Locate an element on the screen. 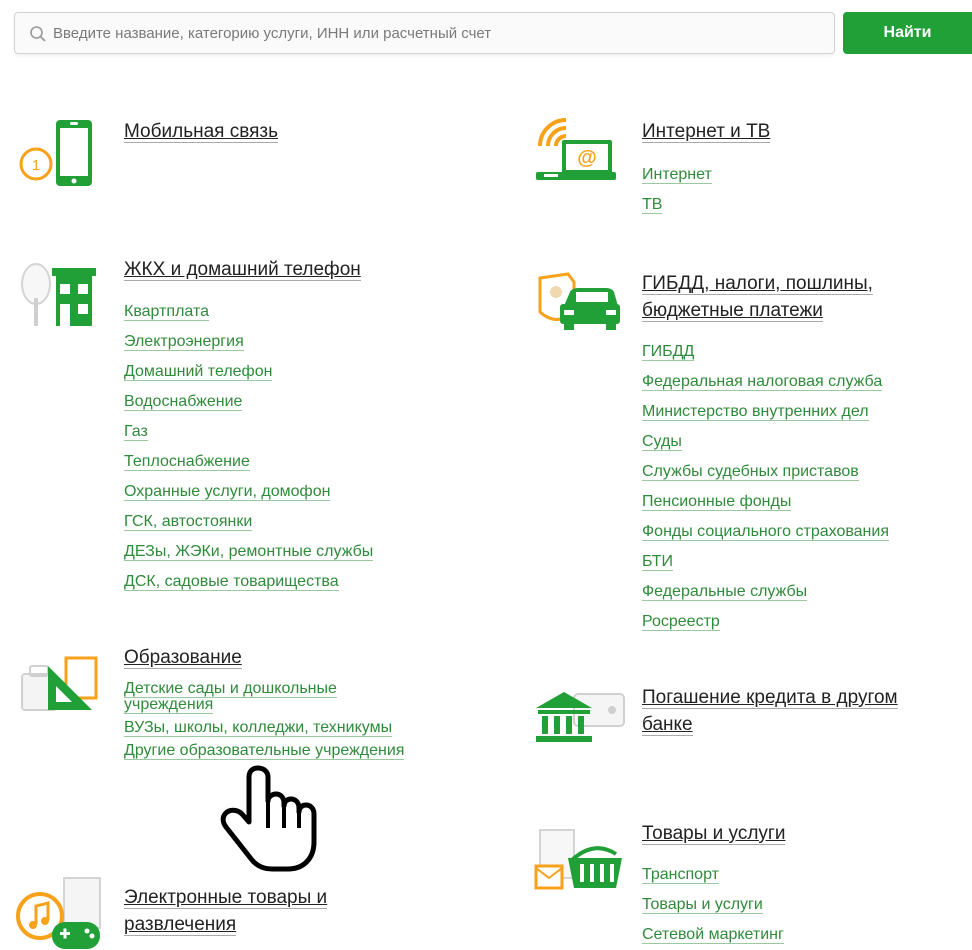 Image resolution: width=972 pixels, height=950 pixels. category-electronics: Электронные товары и развлечения is located at coordinates (289, 911).